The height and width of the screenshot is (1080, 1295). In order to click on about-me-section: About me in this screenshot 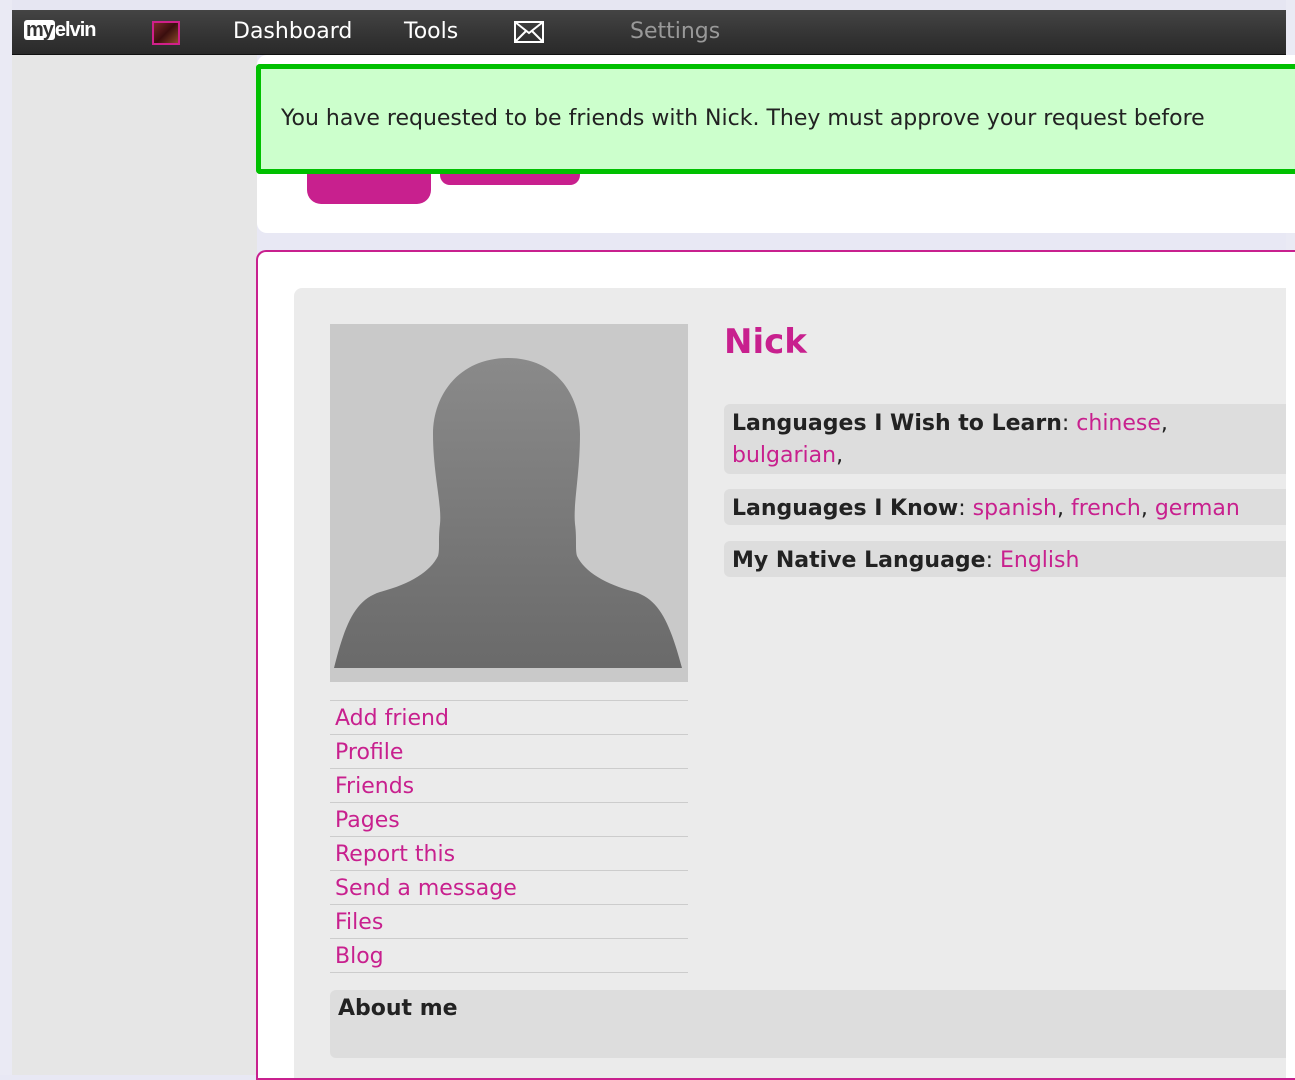, I will do `click(808, 1024)`.